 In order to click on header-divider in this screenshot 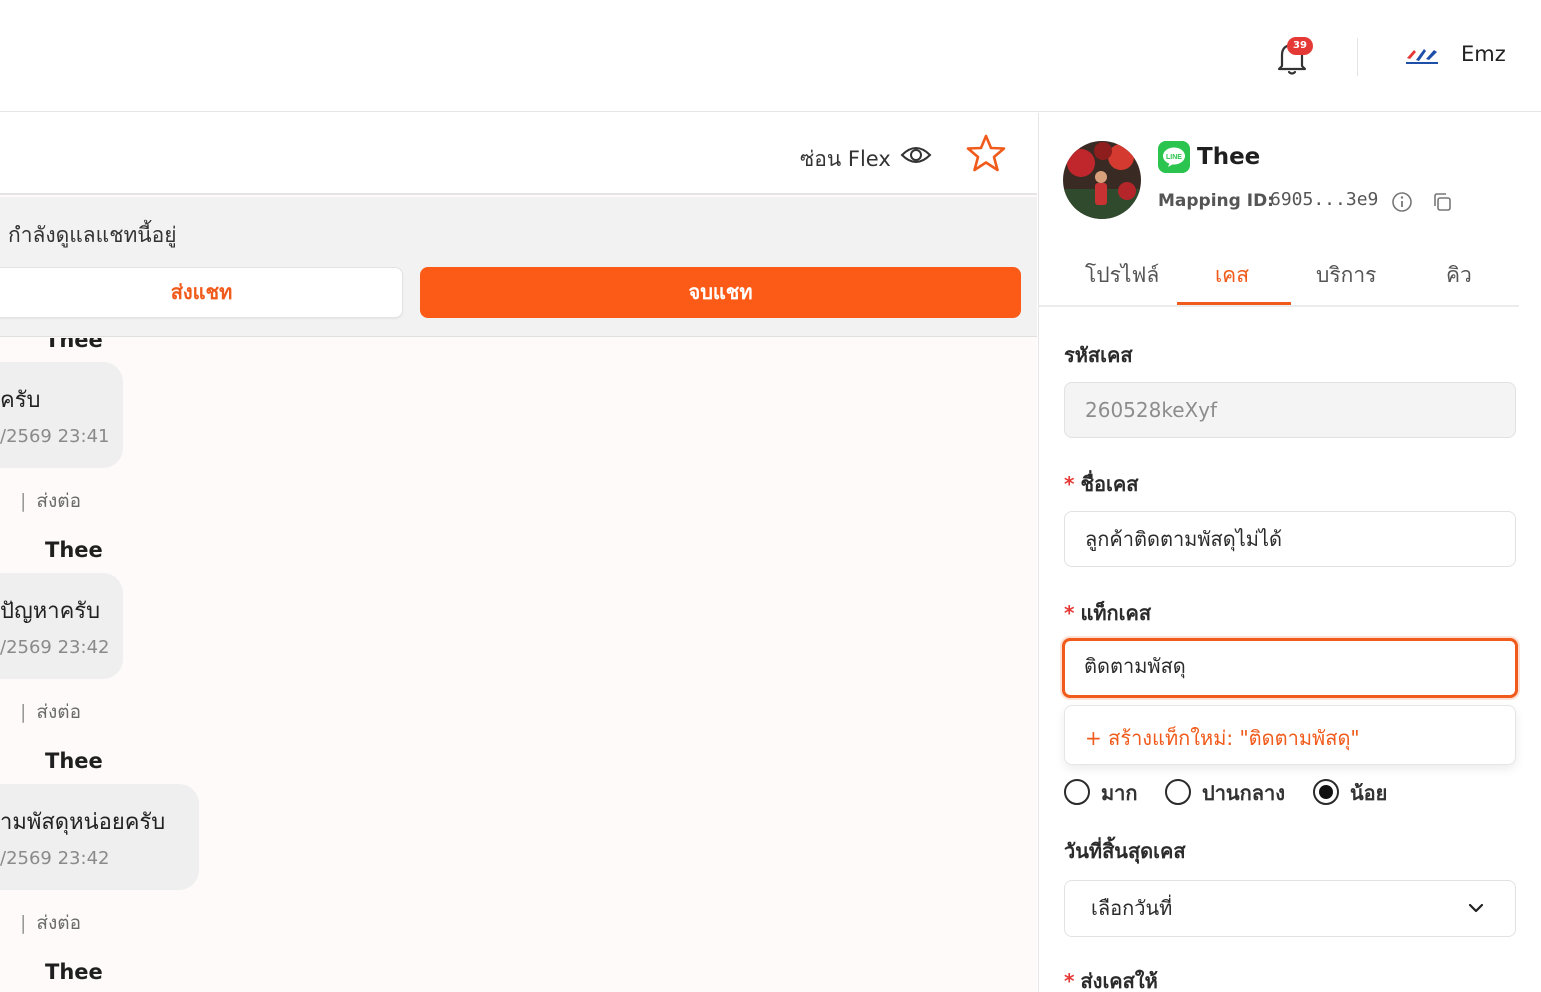, I will do `click(1357, 57)`.